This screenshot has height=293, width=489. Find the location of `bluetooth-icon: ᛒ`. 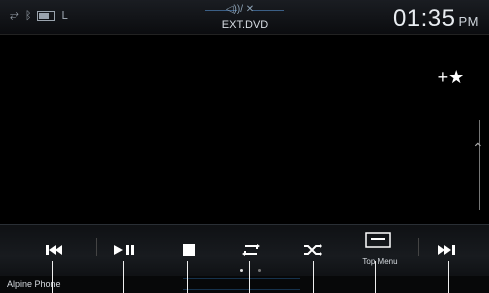

bluetooth-icon: ᛒ is located at coordinates (28, 15).